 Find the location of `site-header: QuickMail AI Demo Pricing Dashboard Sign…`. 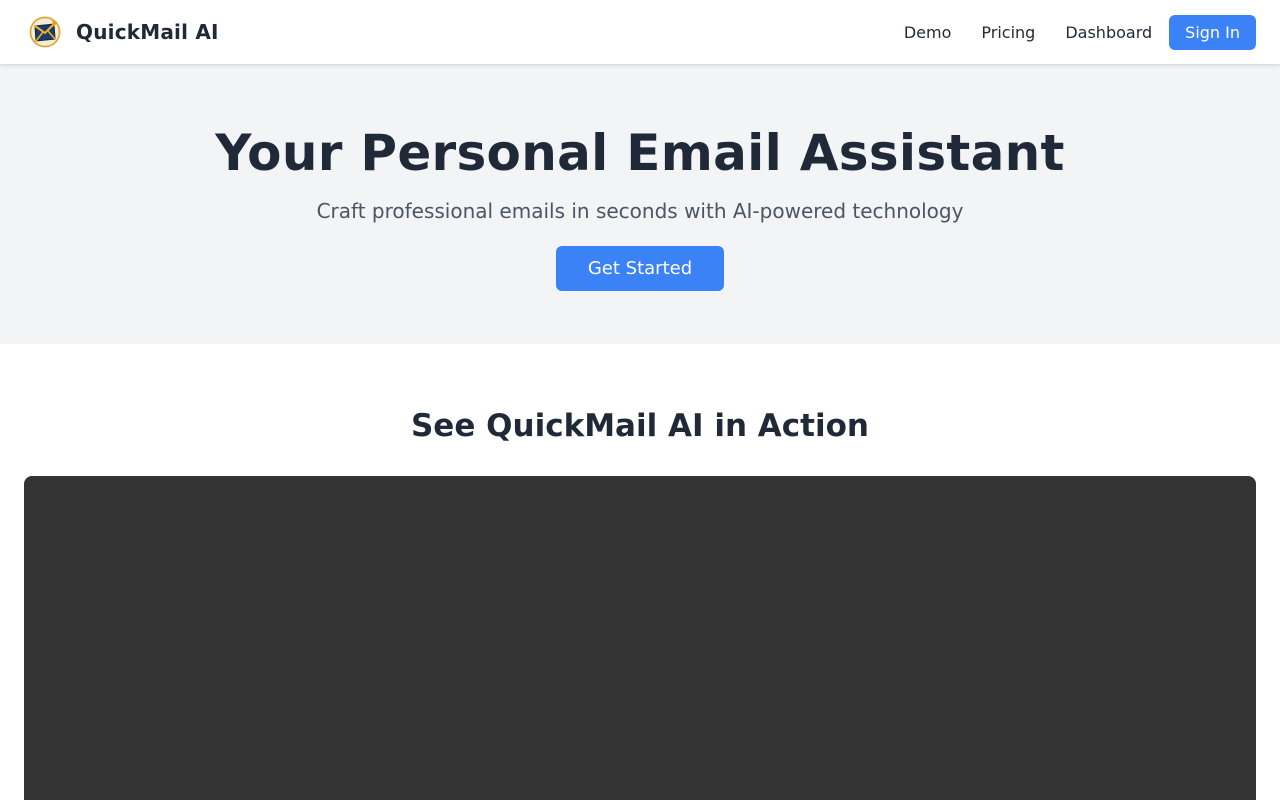

site-header: QuickMail AI Demo Pricing Dashboard Sign… is located at coordinates (640, 32).